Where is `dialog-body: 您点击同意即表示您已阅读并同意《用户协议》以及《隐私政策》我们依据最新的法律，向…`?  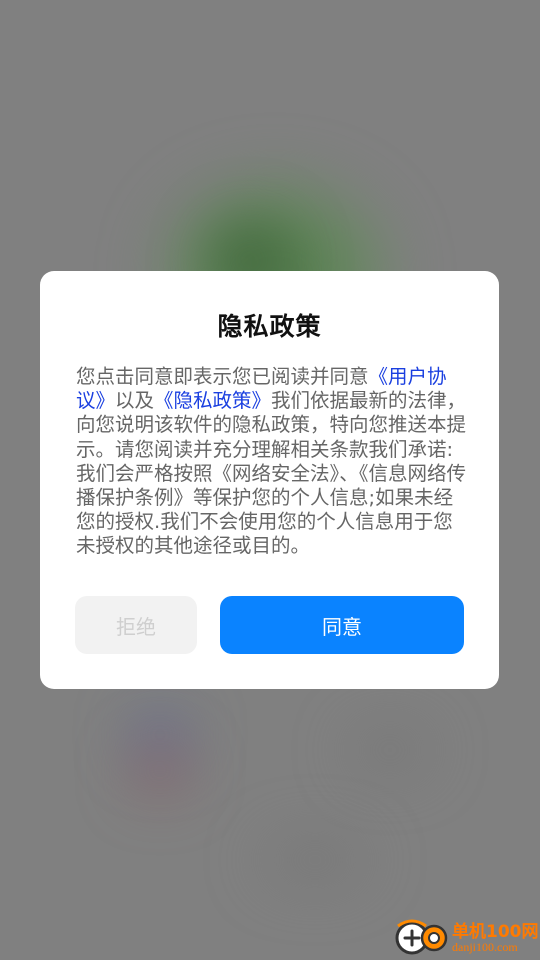 dialog-body: 您点击同意即表示您已阅读并同意《用户协议》以及《隐私政策》我们依据最新的法律，向… is located at coordinates (271, 462).